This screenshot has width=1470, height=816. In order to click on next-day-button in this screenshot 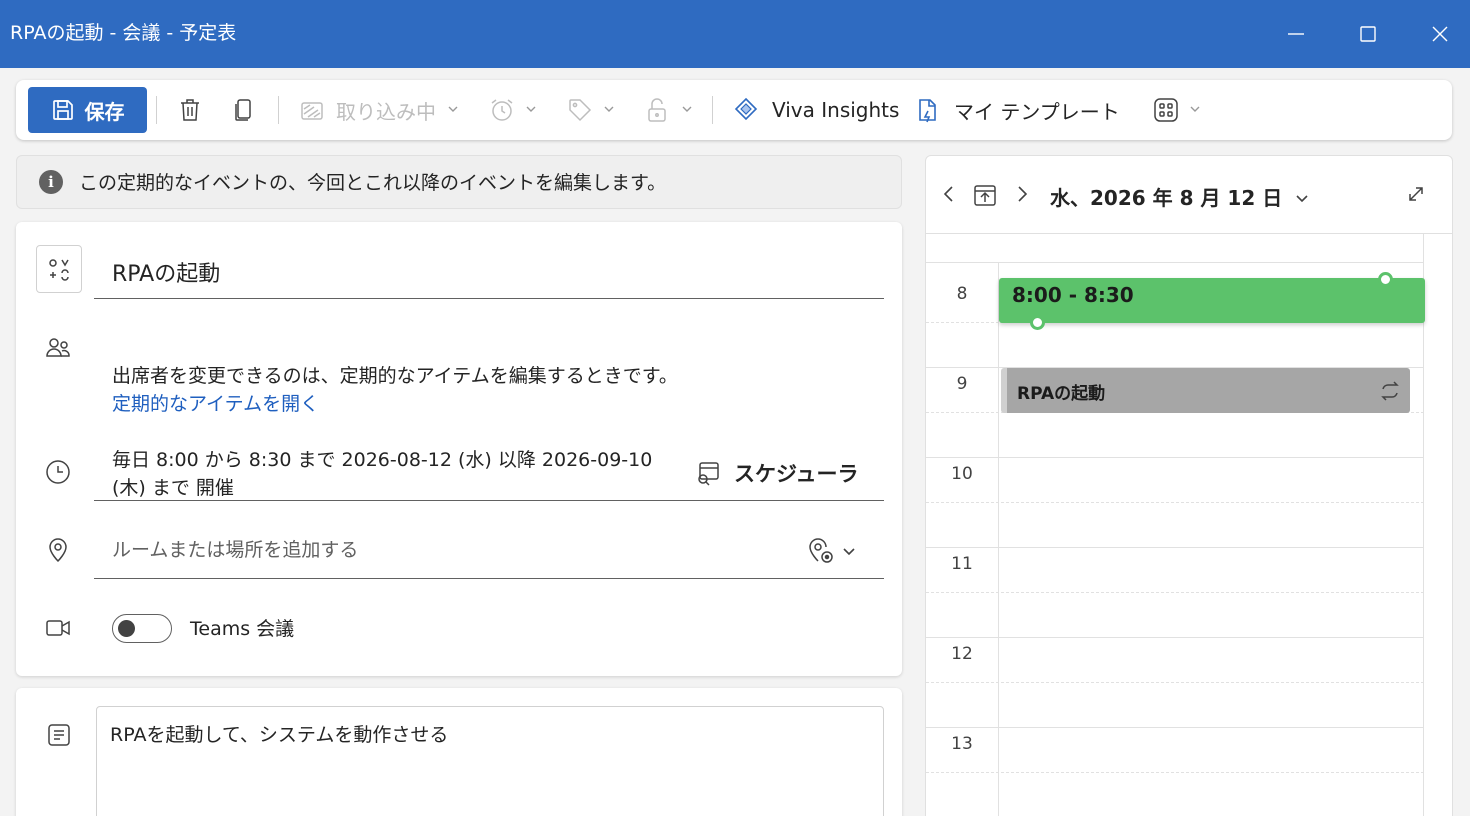, I will do `click(1023, 196)`.